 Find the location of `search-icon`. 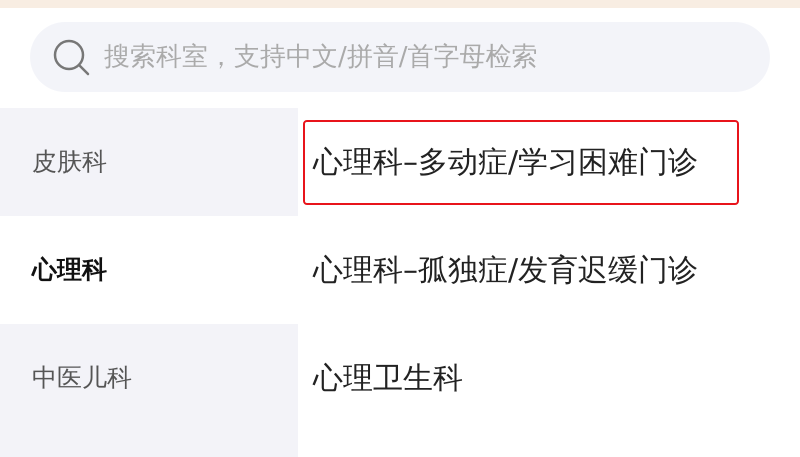

search-icon is located at coordinates (71, 57).